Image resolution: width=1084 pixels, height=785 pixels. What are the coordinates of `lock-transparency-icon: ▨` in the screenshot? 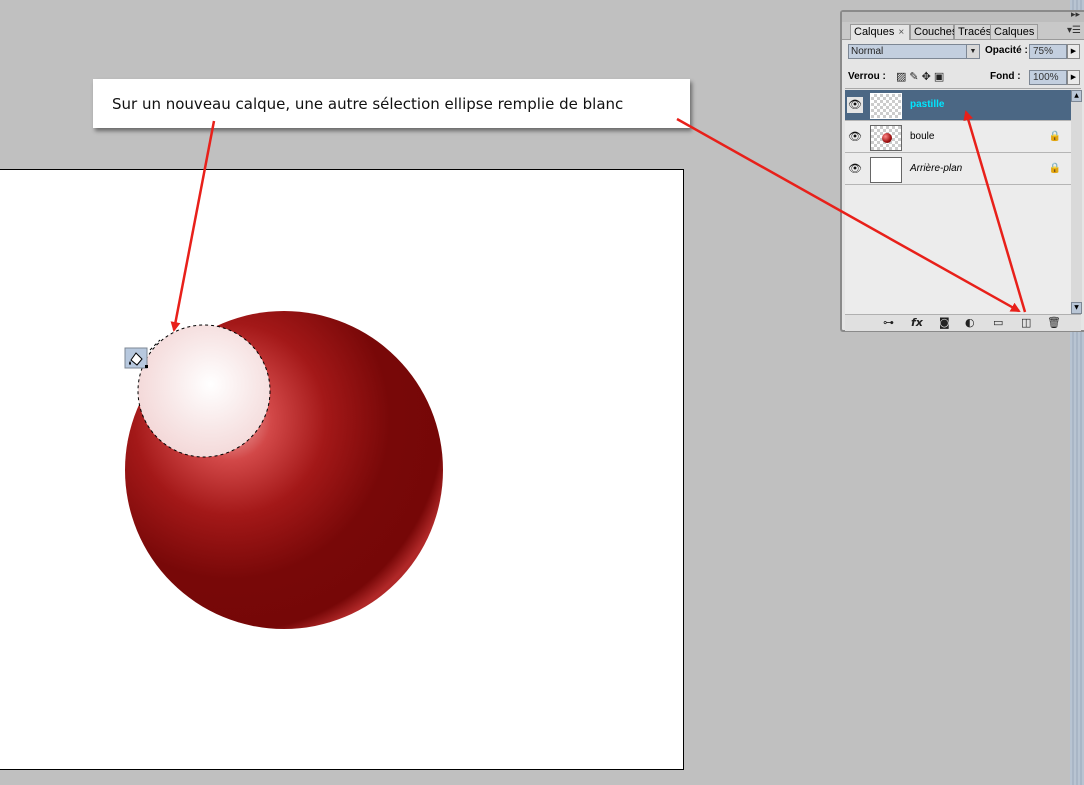 It's located at (902, 76).